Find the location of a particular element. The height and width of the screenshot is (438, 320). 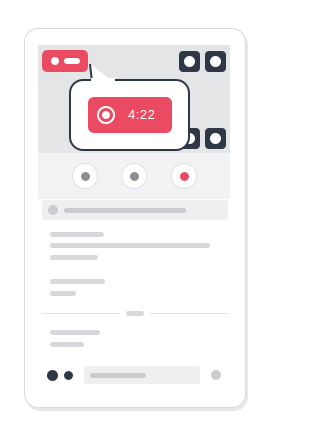

record-icon is located at coordinates (106, 115).